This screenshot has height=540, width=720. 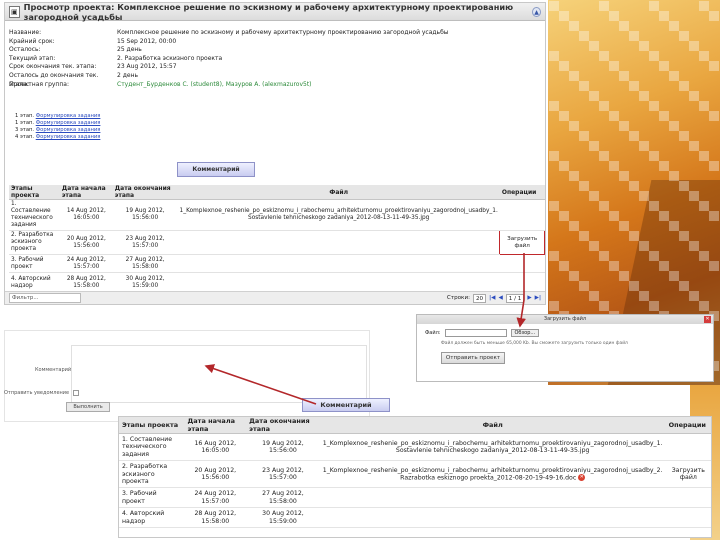 I want to click on stage-item: 1 этап. Формулировка задания, so click(x=57, y=116).